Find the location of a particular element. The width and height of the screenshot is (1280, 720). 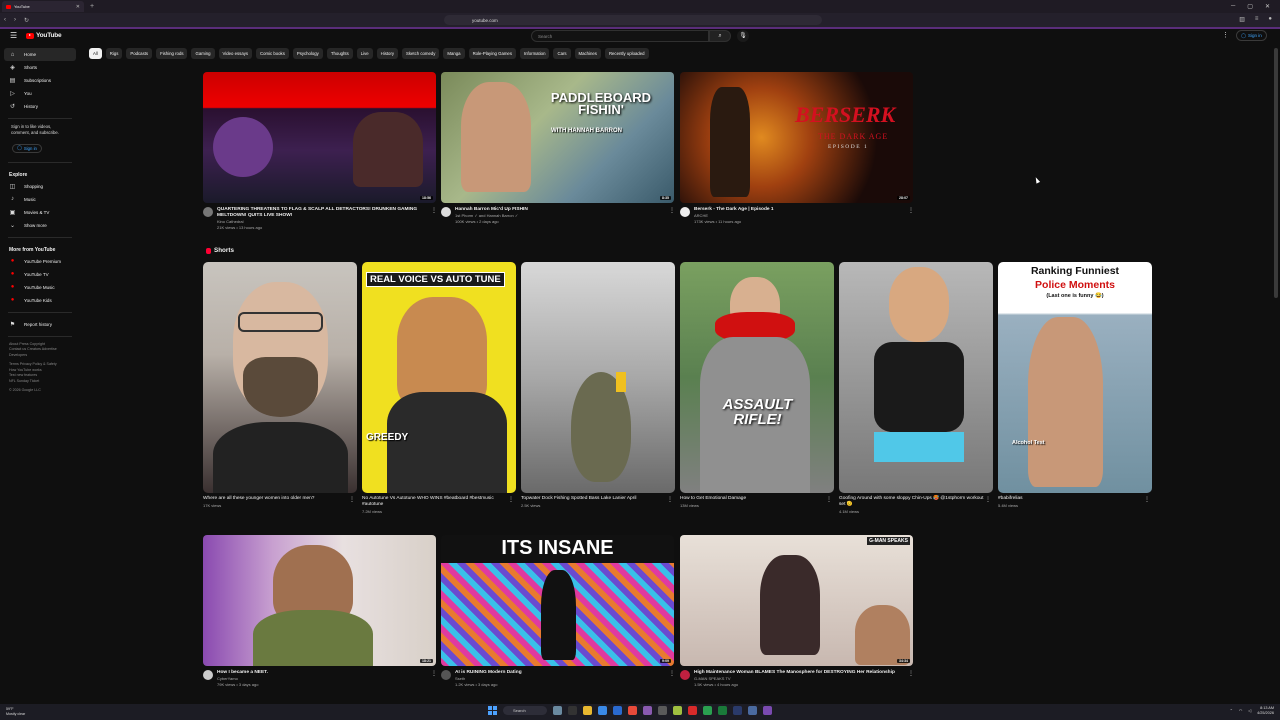

sidebar-item-subscriptions: ▤ Subscriptions is located at coordinates (40, 80).